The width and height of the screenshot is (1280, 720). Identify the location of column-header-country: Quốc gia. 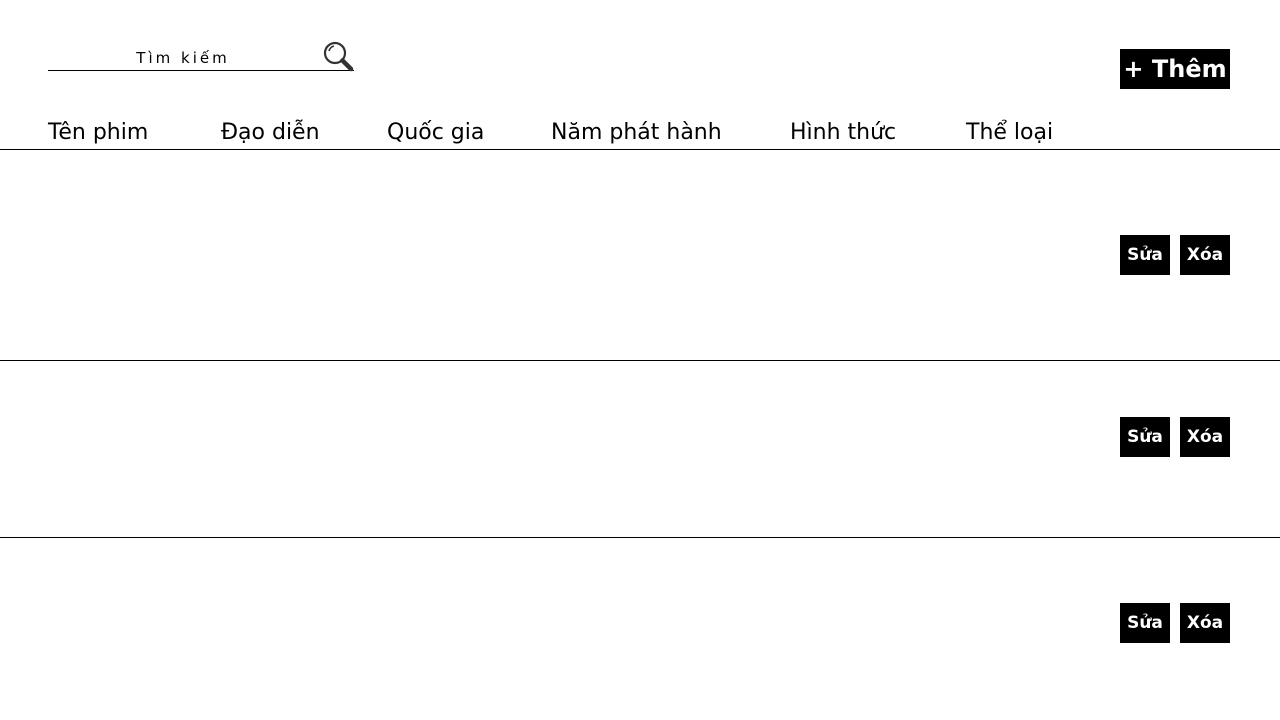
(436, 132).